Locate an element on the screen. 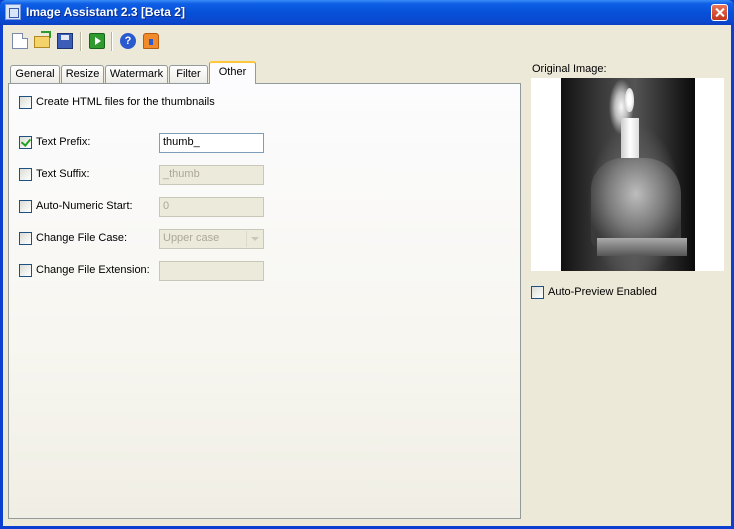 Image resolution: width=734 pixels, height=529 pixels. file-case-checkbox is located at coordinates (25, 238).